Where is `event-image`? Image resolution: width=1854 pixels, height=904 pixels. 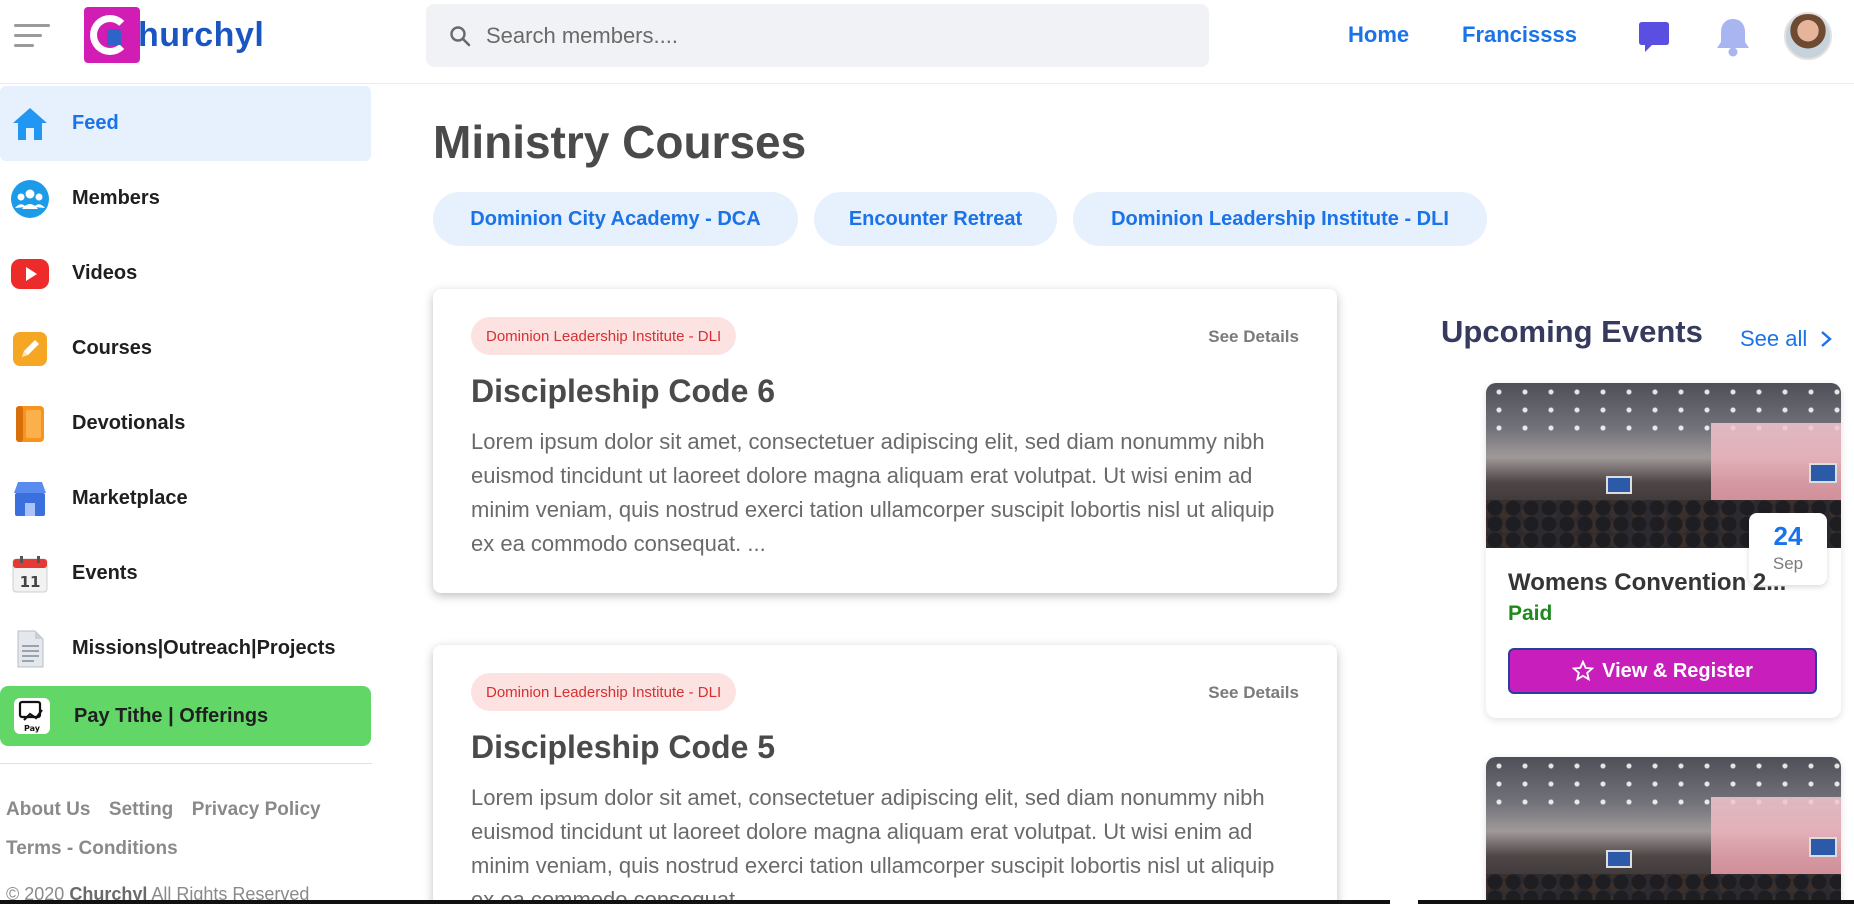
event-image is located at coordinates (1663, 830).